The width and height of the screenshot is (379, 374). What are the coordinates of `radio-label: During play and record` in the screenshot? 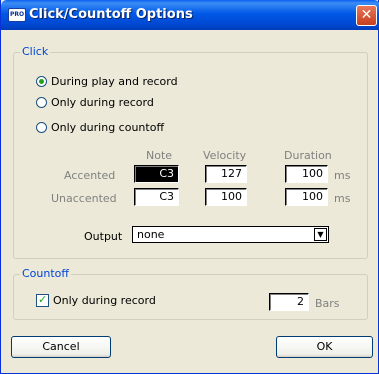 It's located at (114, 81).